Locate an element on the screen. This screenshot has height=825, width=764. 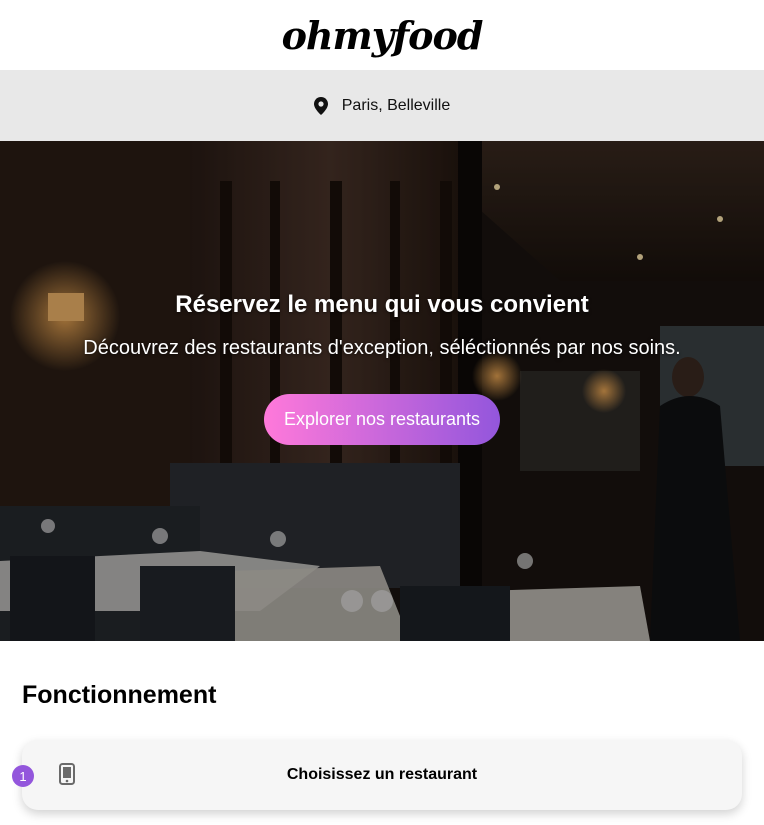
location-bar: Paris, Belleville is located at coordinates (382, 105).